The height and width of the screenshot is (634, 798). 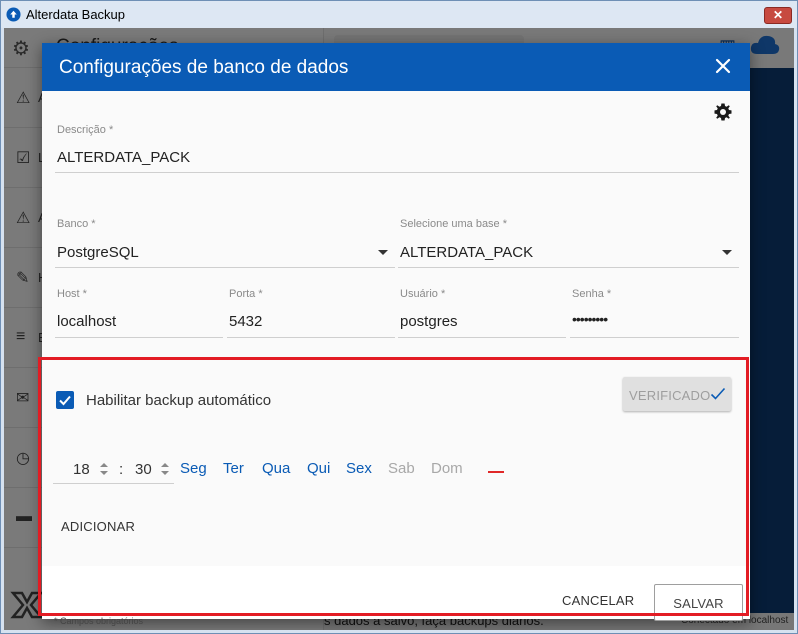 I want to click on day-toggle-seg: Seg, so click(x=193, y=468).